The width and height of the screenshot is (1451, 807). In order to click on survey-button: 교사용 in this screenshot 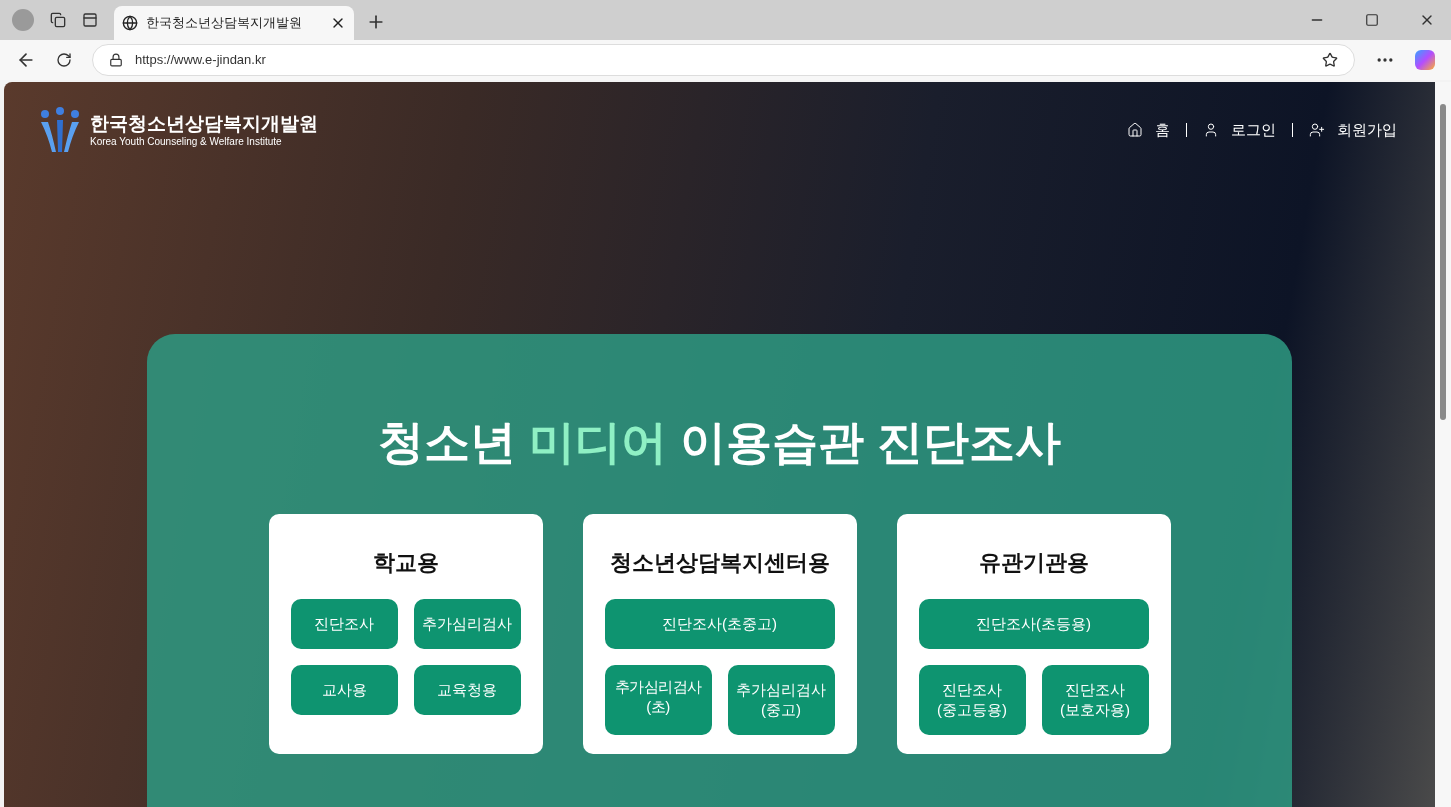, I will do `click(344, 690)`.